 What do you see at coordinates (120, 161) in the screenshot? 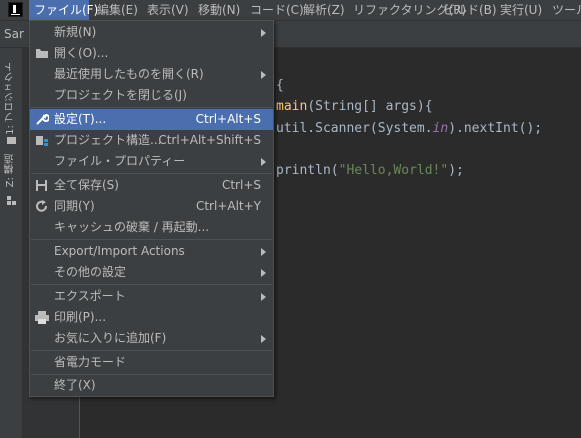
I see `menu-item-label: ファイル・プロパティー` at bounding box center [120, 161].